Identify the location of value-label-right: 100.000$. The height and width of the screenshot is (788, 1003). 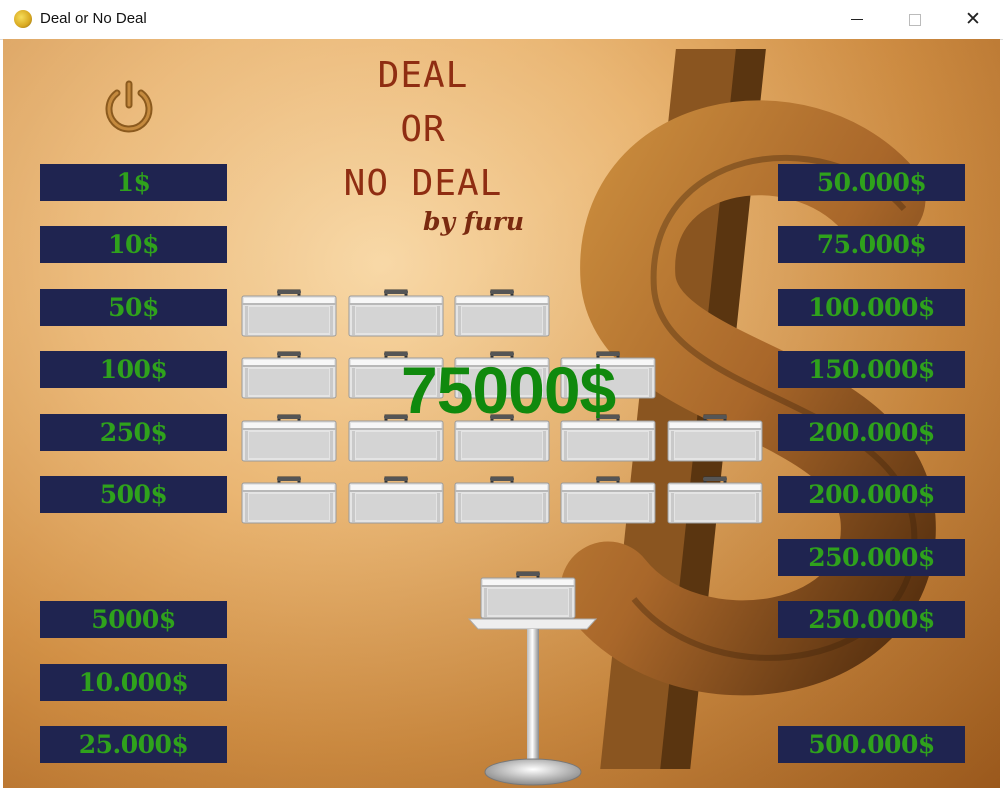
(871, 307).